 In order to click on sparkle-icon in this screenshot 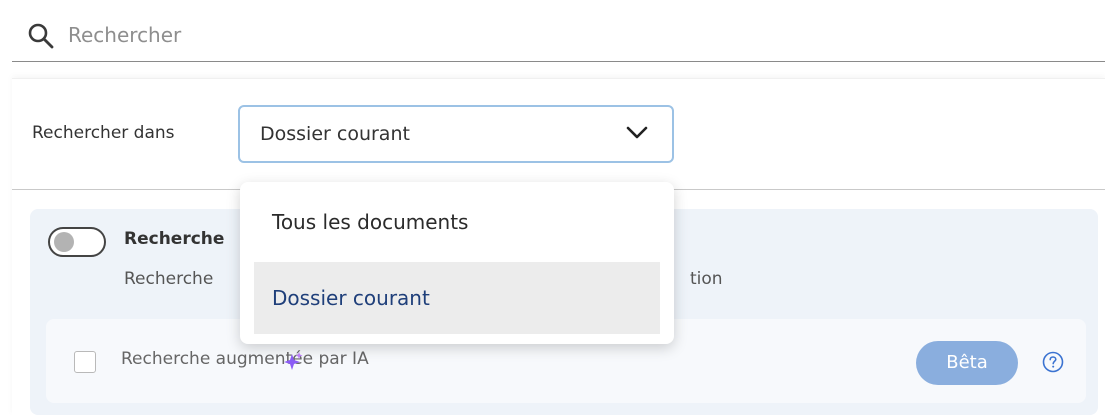, I will do `click(293, 361)`.